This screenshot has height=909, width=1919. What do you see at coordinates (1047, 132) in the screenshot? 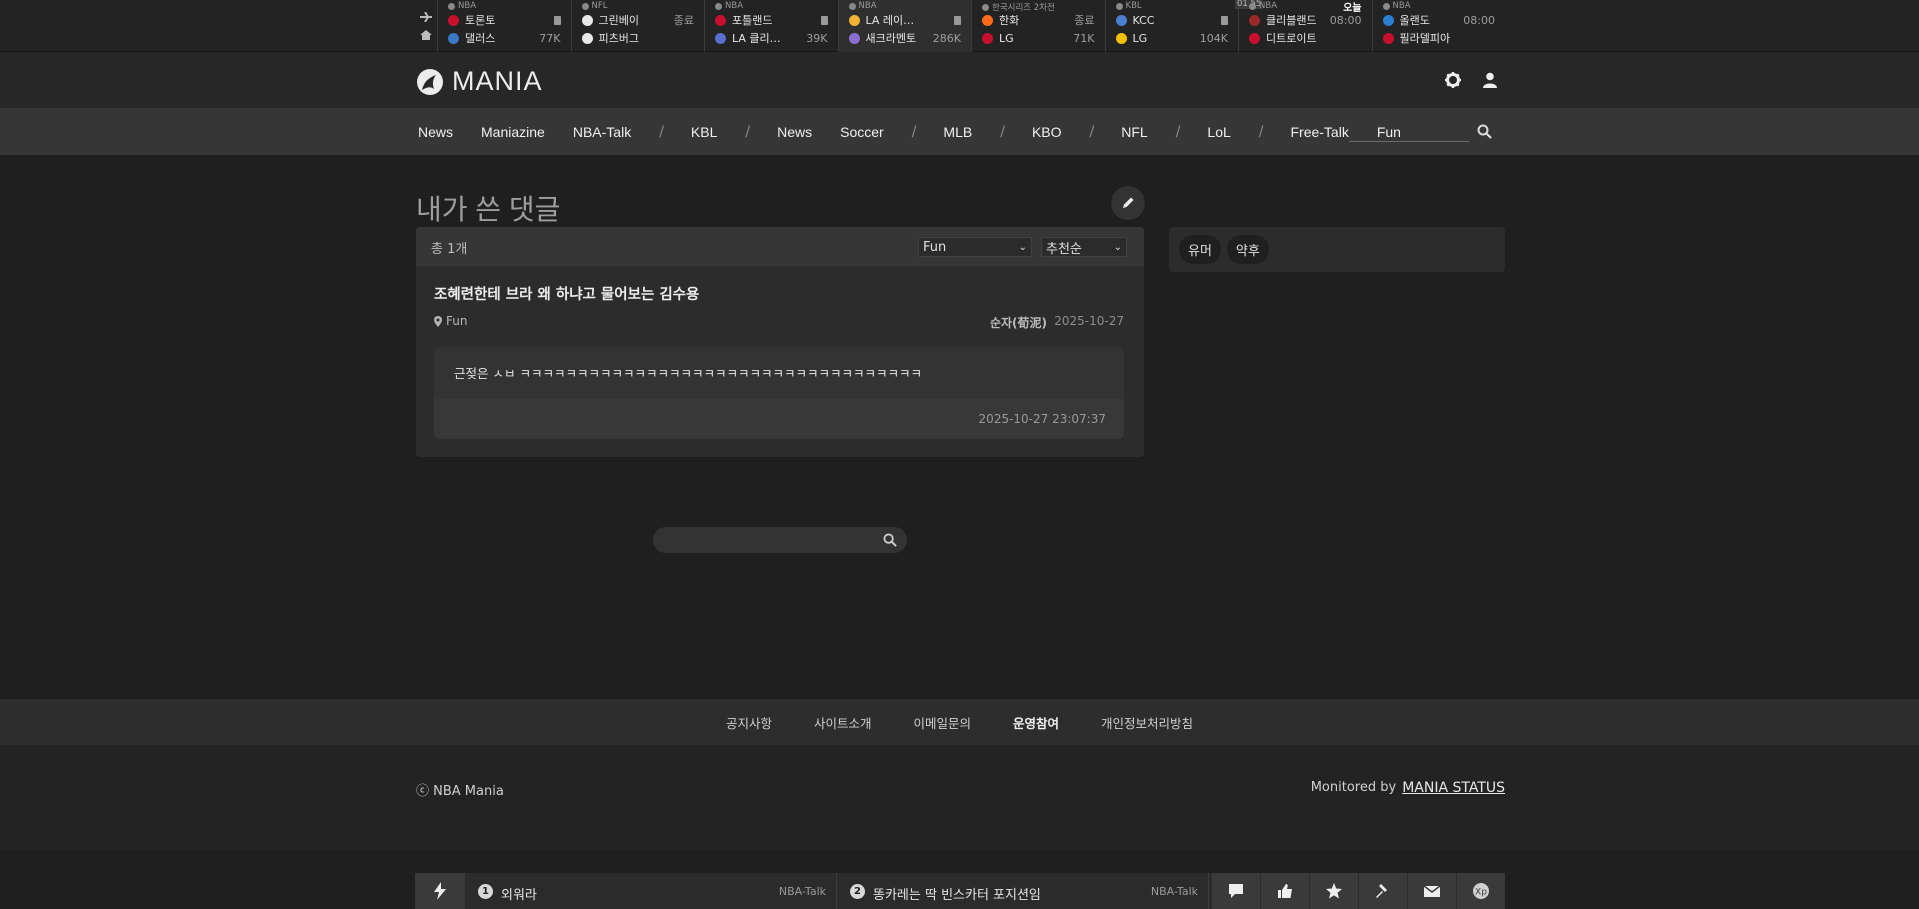
I see `nav-item: KBO` at bounding box center [1047, 132].